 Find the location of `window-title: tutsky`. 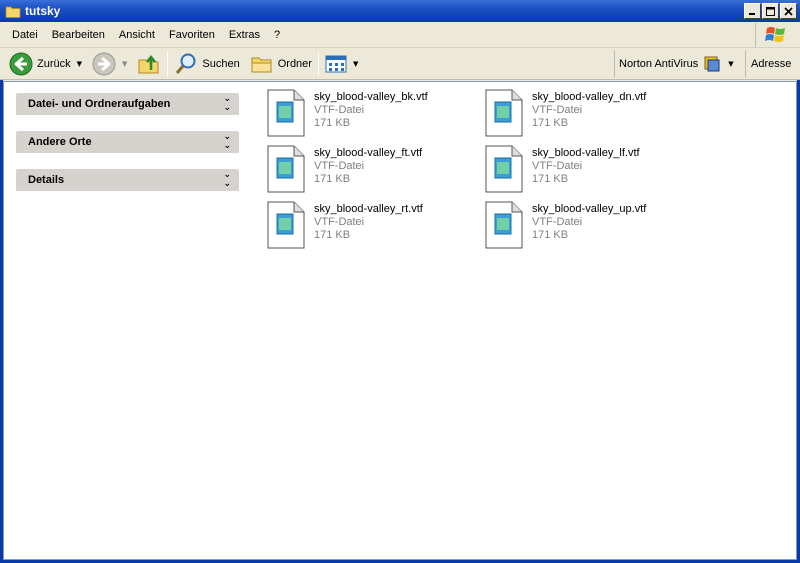

window-title: tutsky is located at coordinates (43, 11).